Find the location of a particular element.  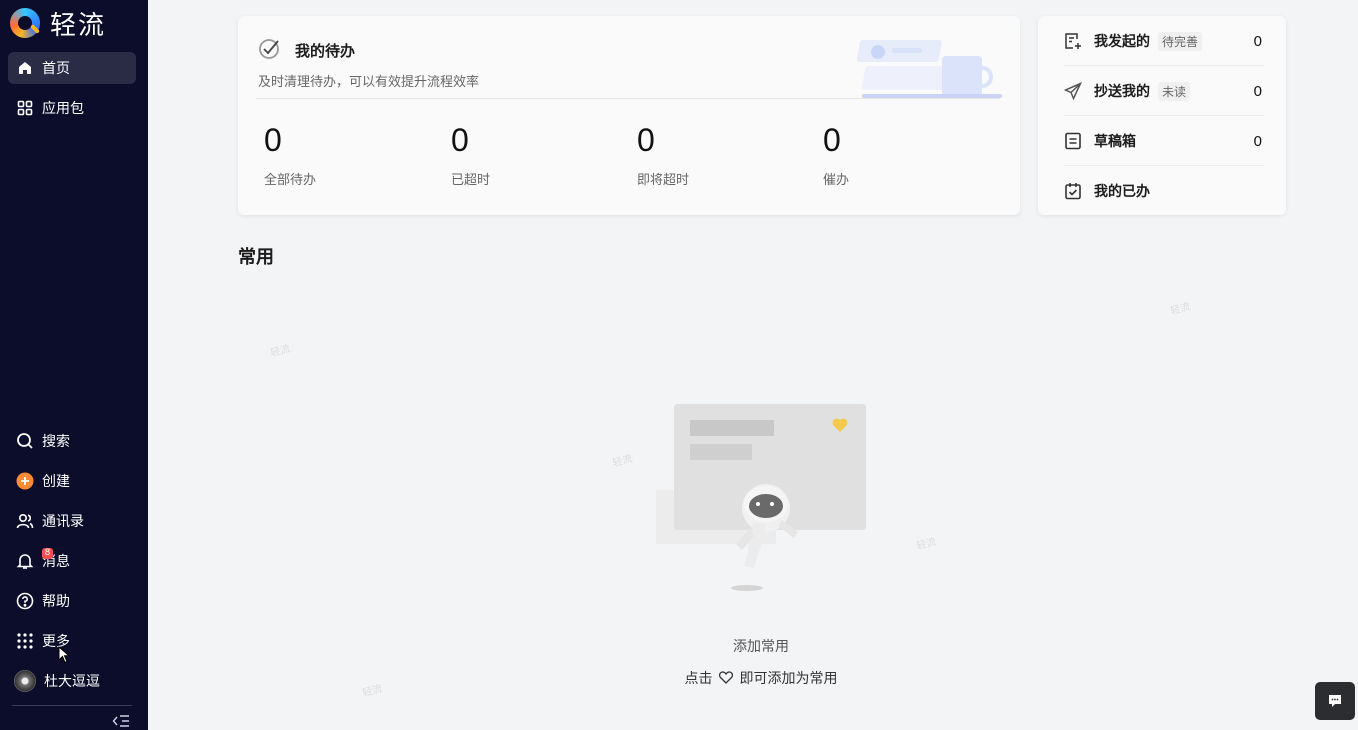

calendar-check-icon is located at coordinates (1073, 191).